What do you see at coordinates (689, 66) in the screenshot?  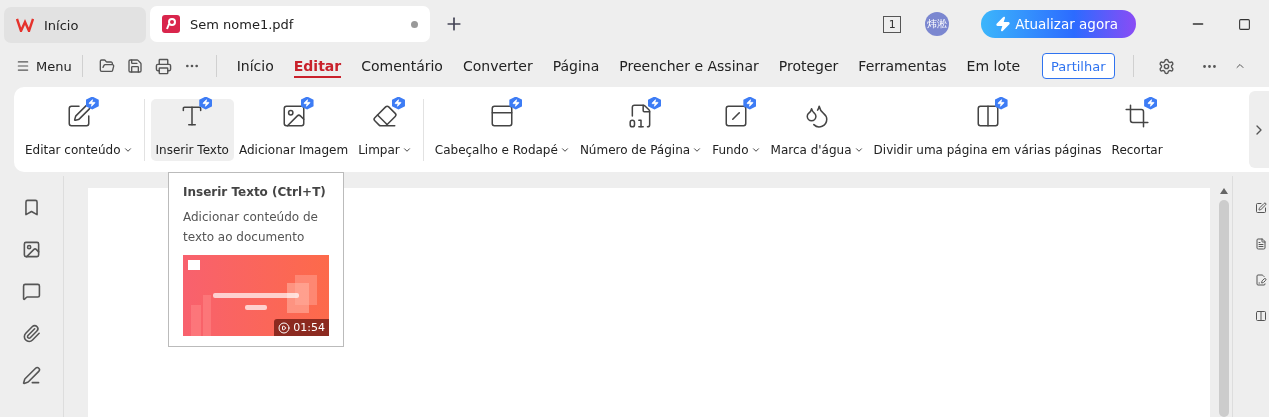 I see `menu-tab: Preencher e Assinar` at bounding box center [689, 66].